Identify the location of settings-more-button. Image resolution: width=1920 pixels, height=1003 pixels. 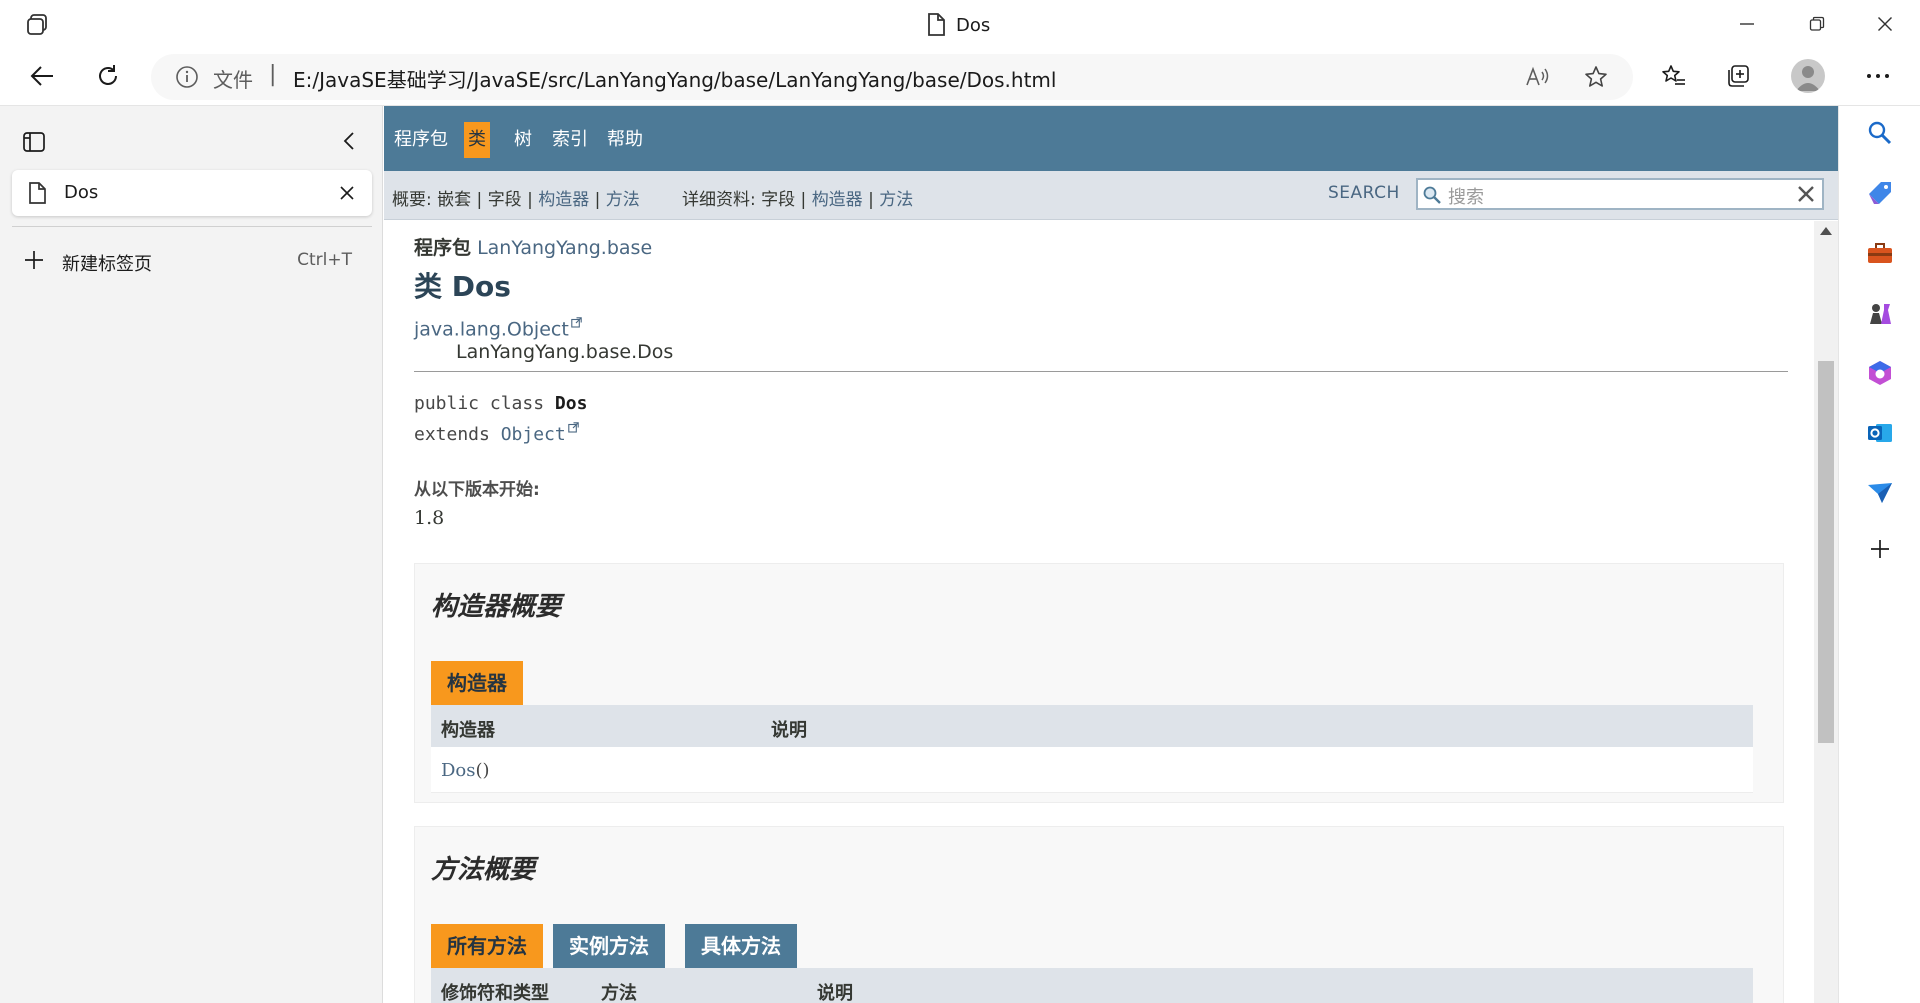
(1878, 76).